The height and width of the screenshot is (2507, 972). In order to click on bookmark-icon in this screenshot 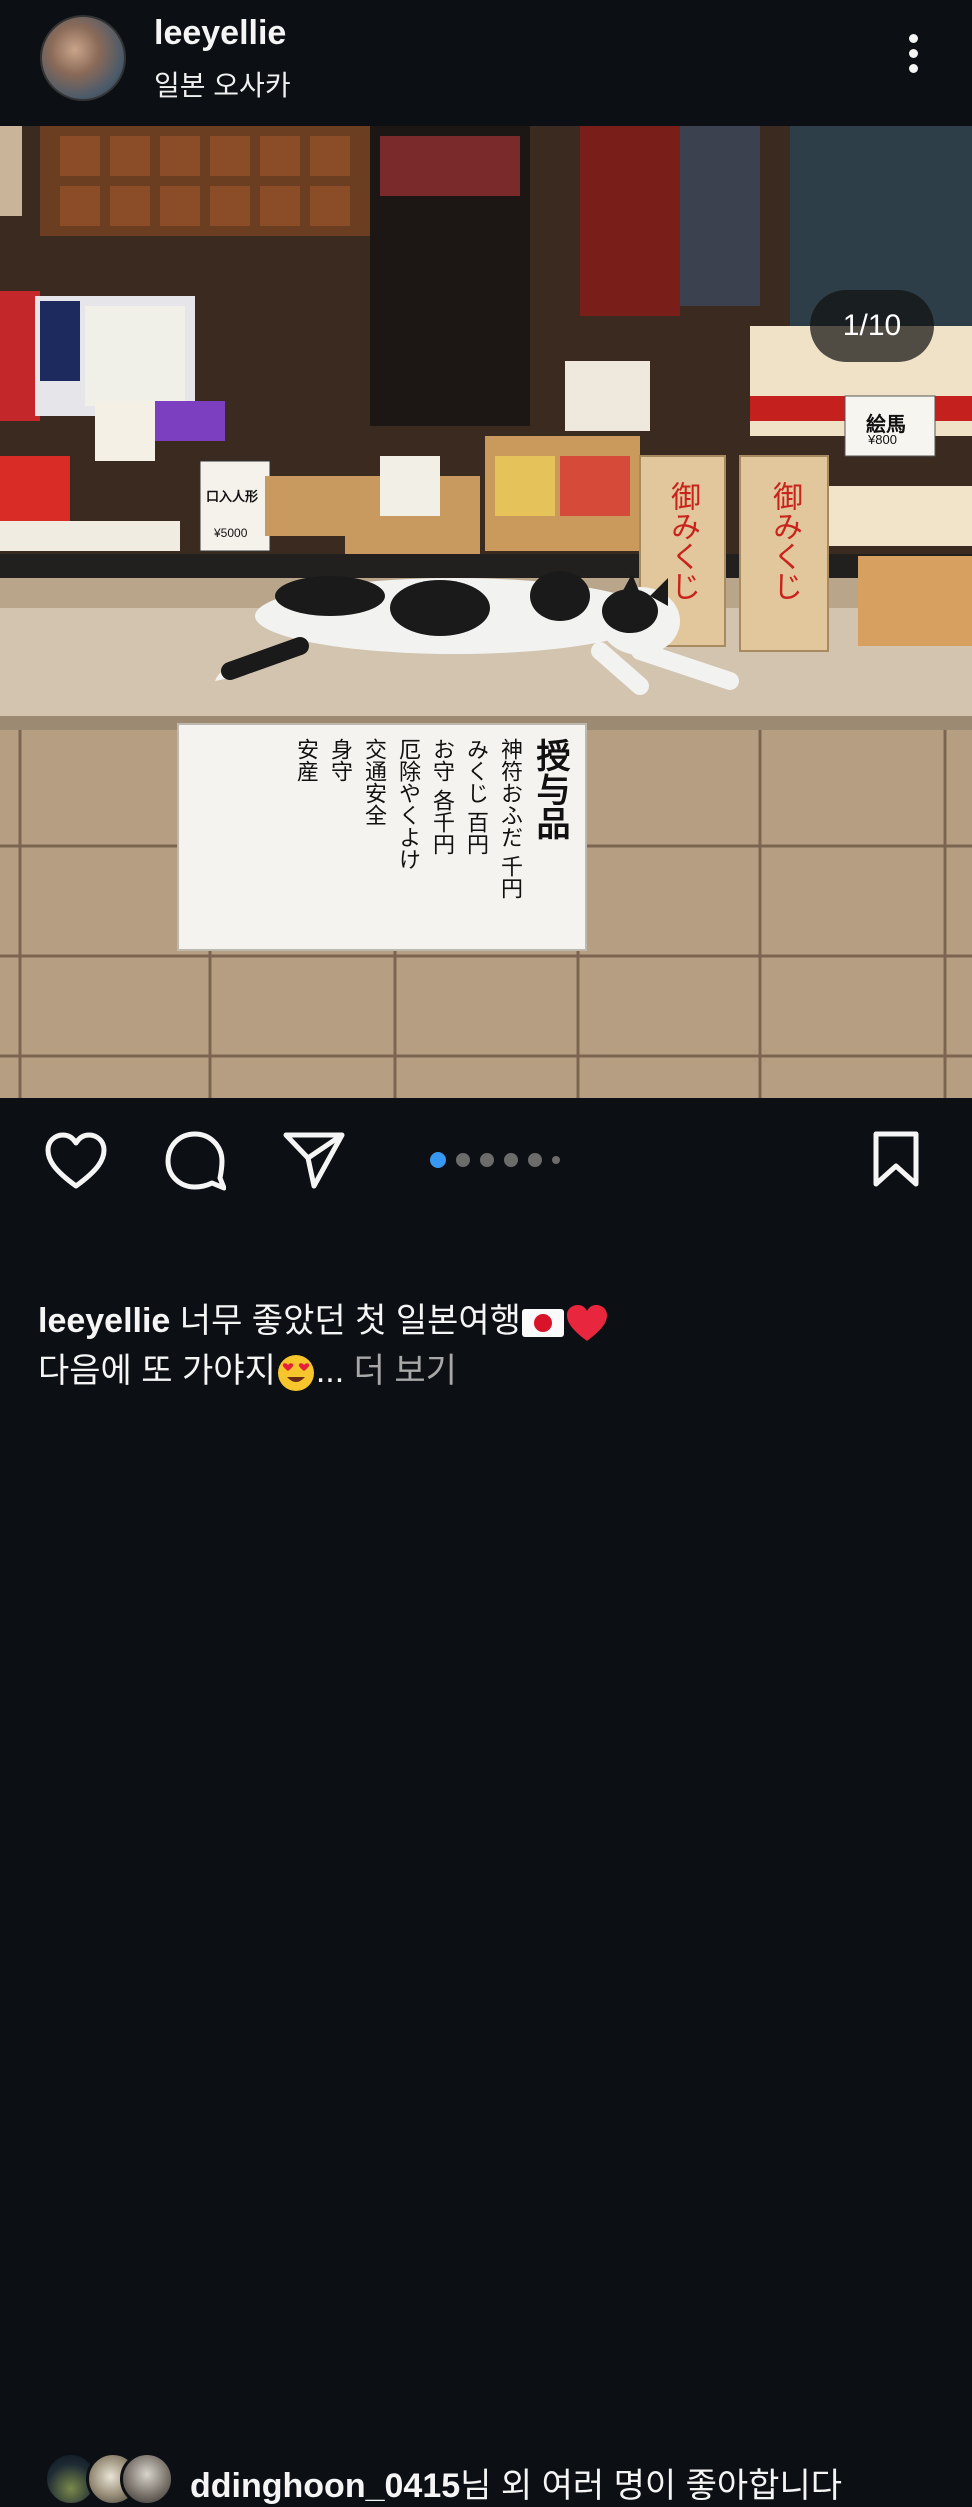, I will do `click(896, 1159)`.